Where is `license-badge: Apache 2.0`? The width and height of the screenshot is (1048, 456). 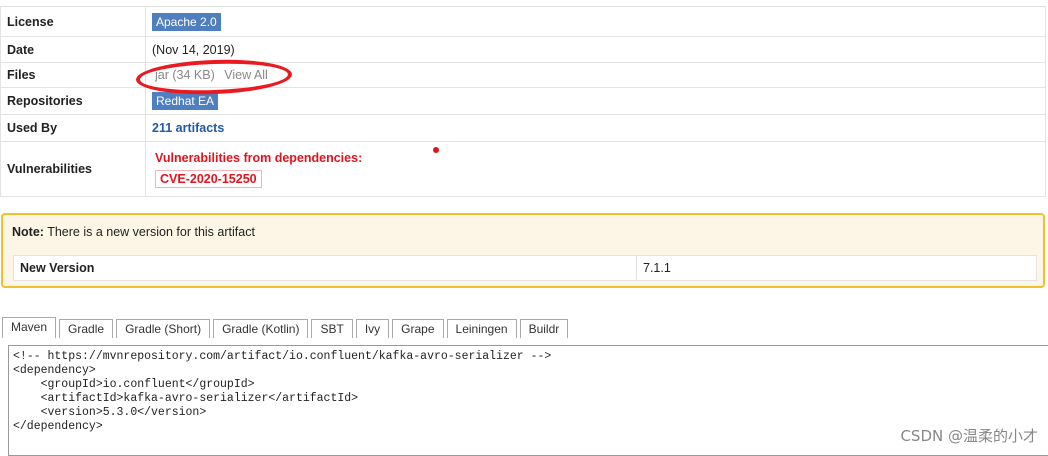 license-badge: Apache 2.0 is located at coordinates (186, 21).